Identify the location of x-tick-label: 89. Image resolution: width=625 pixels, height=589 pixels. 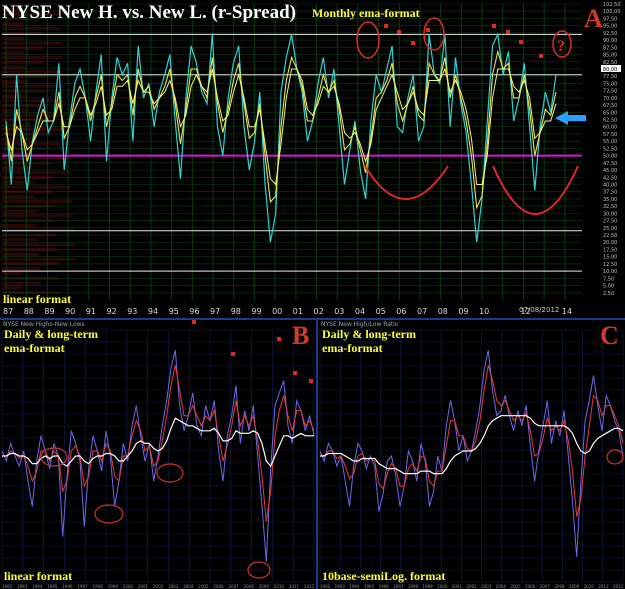
(49, 311).